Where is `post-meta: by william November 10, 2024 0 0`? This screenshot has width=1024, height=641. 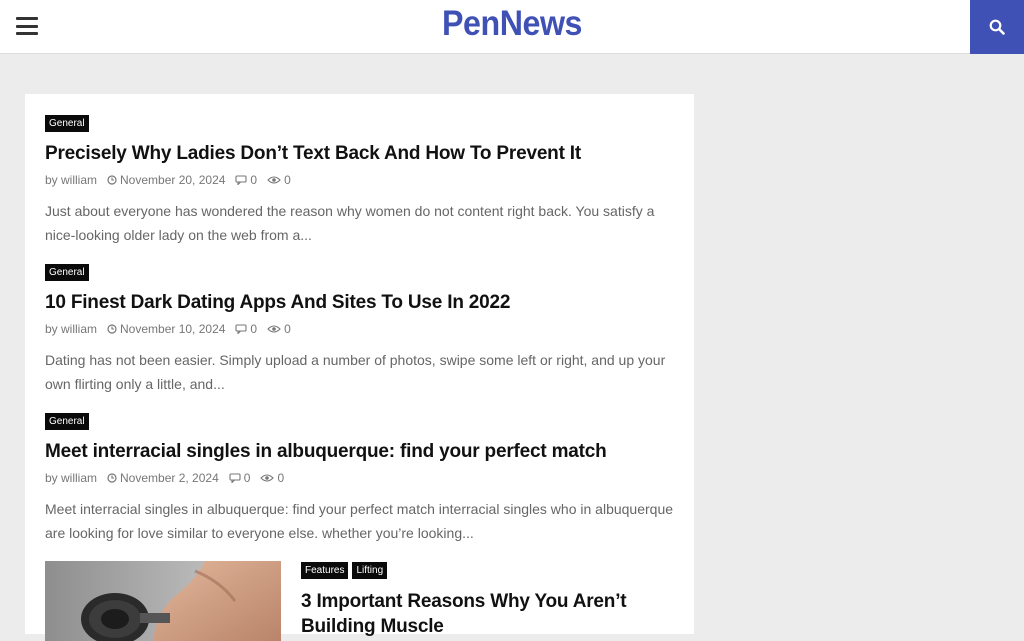
post-meta: by william November 10, 2024 0 0 is located at coordinates (360, 329).